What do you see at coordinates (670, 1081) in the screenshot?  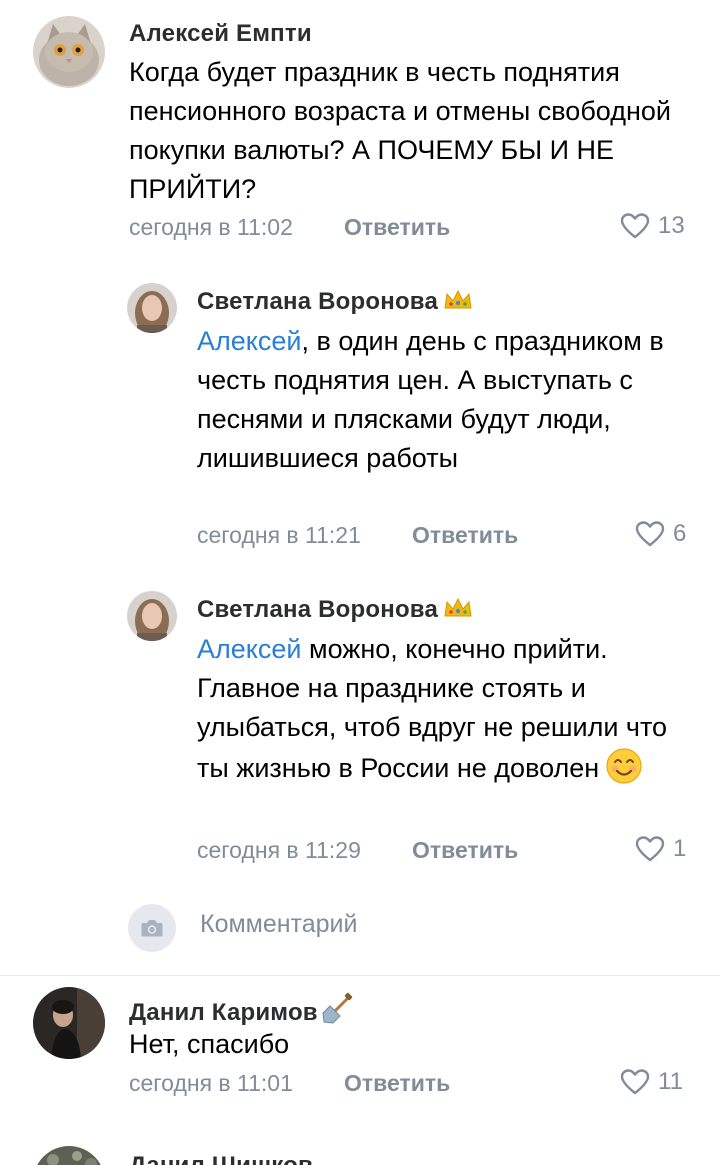 I see `like-count: 11` at bounding box center [670, 1081].